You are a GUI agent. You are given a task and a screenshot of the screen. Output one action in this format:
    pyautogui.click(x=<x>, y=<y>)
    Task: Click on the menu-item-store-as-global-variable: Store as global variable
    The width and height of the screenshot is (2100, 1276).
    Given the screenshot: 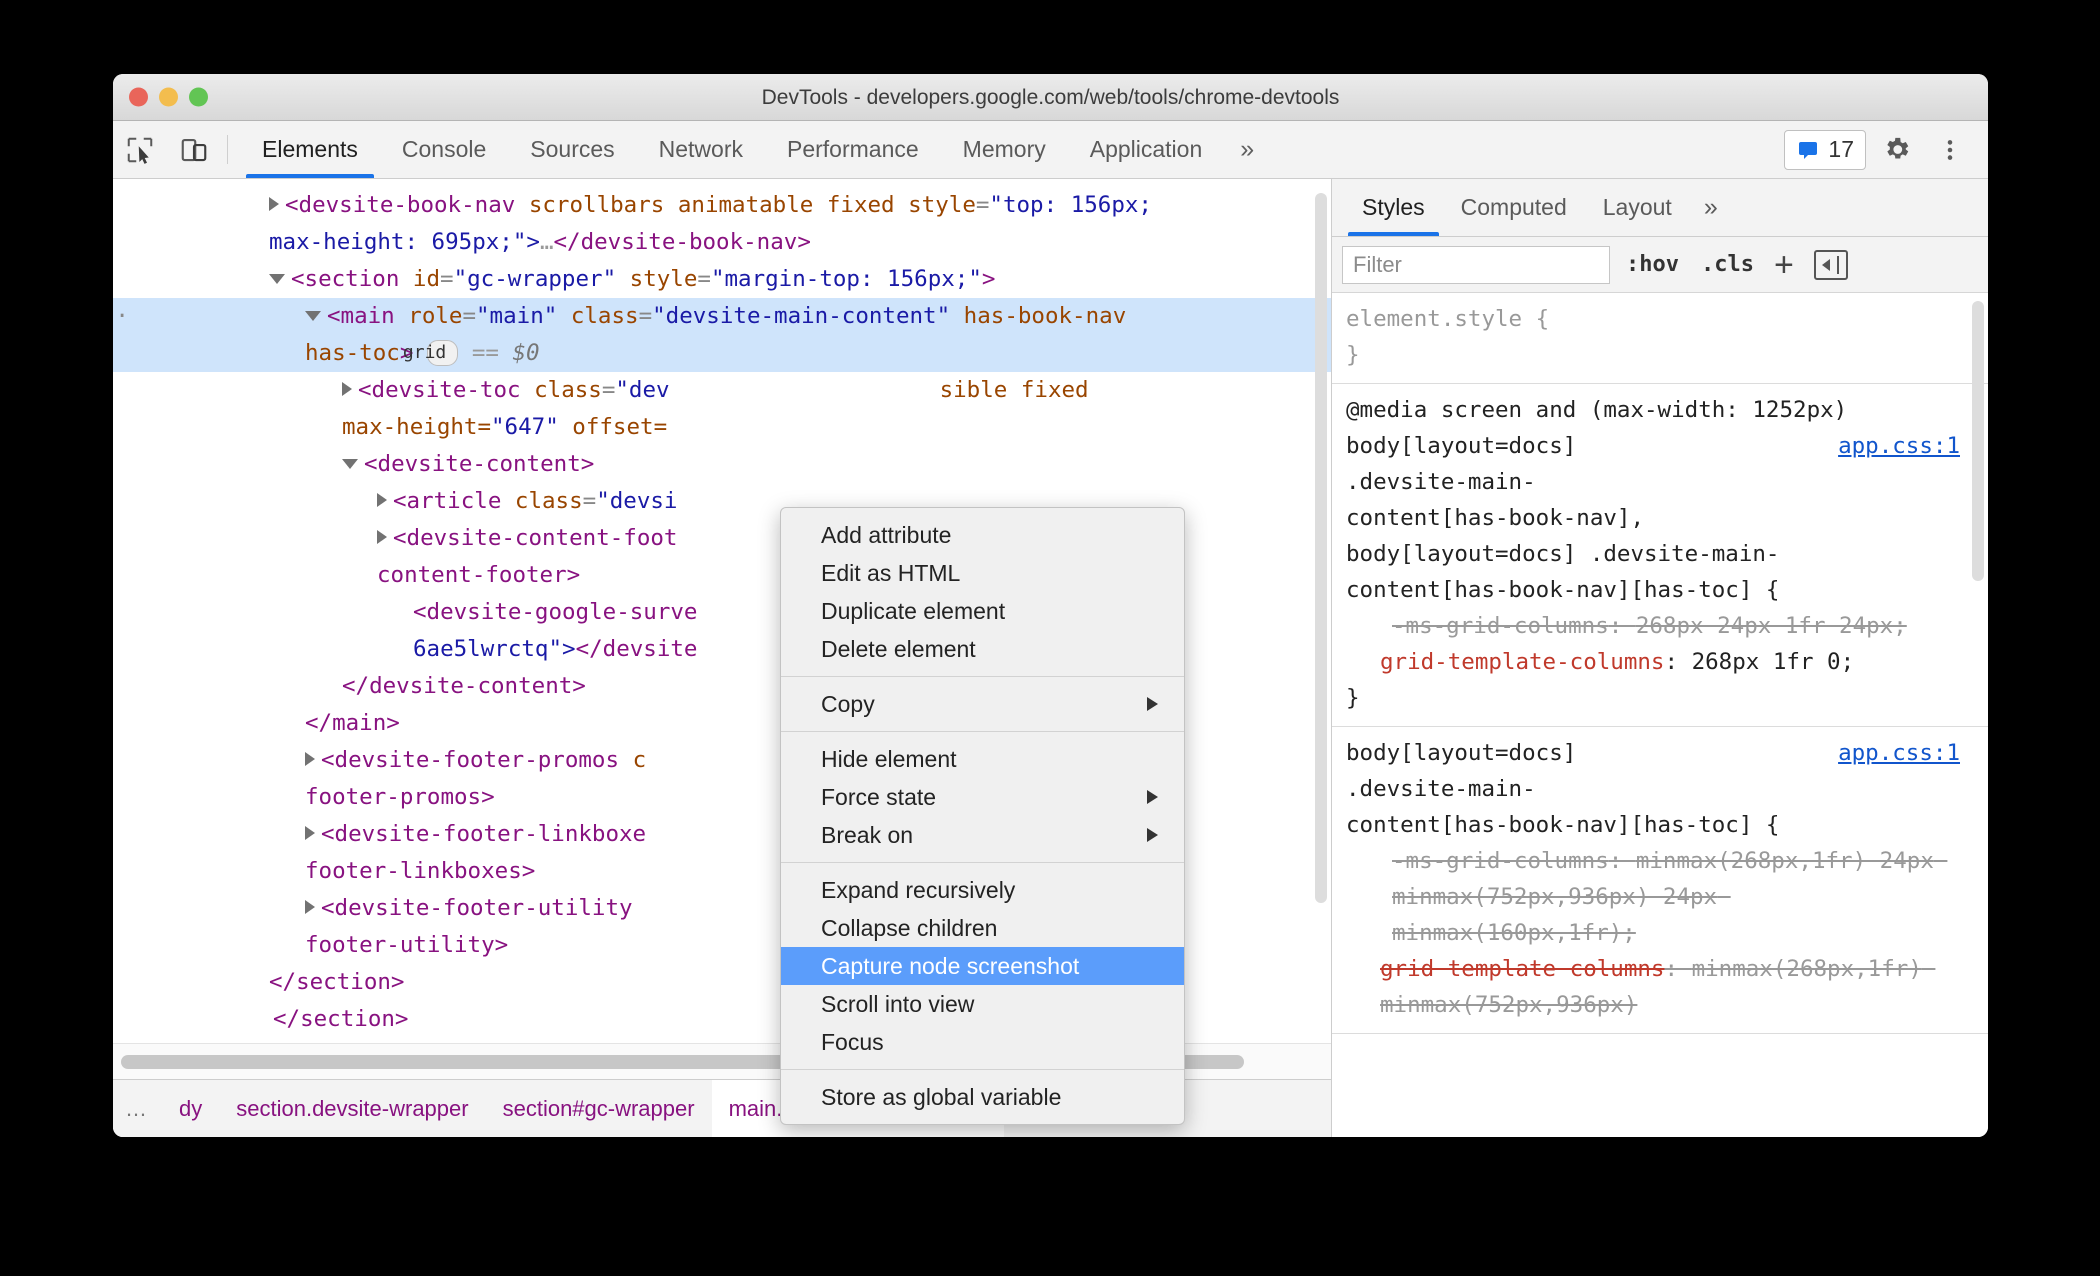 What is the action you would take?
    pyautogui.click(x=982, y=1097)
    